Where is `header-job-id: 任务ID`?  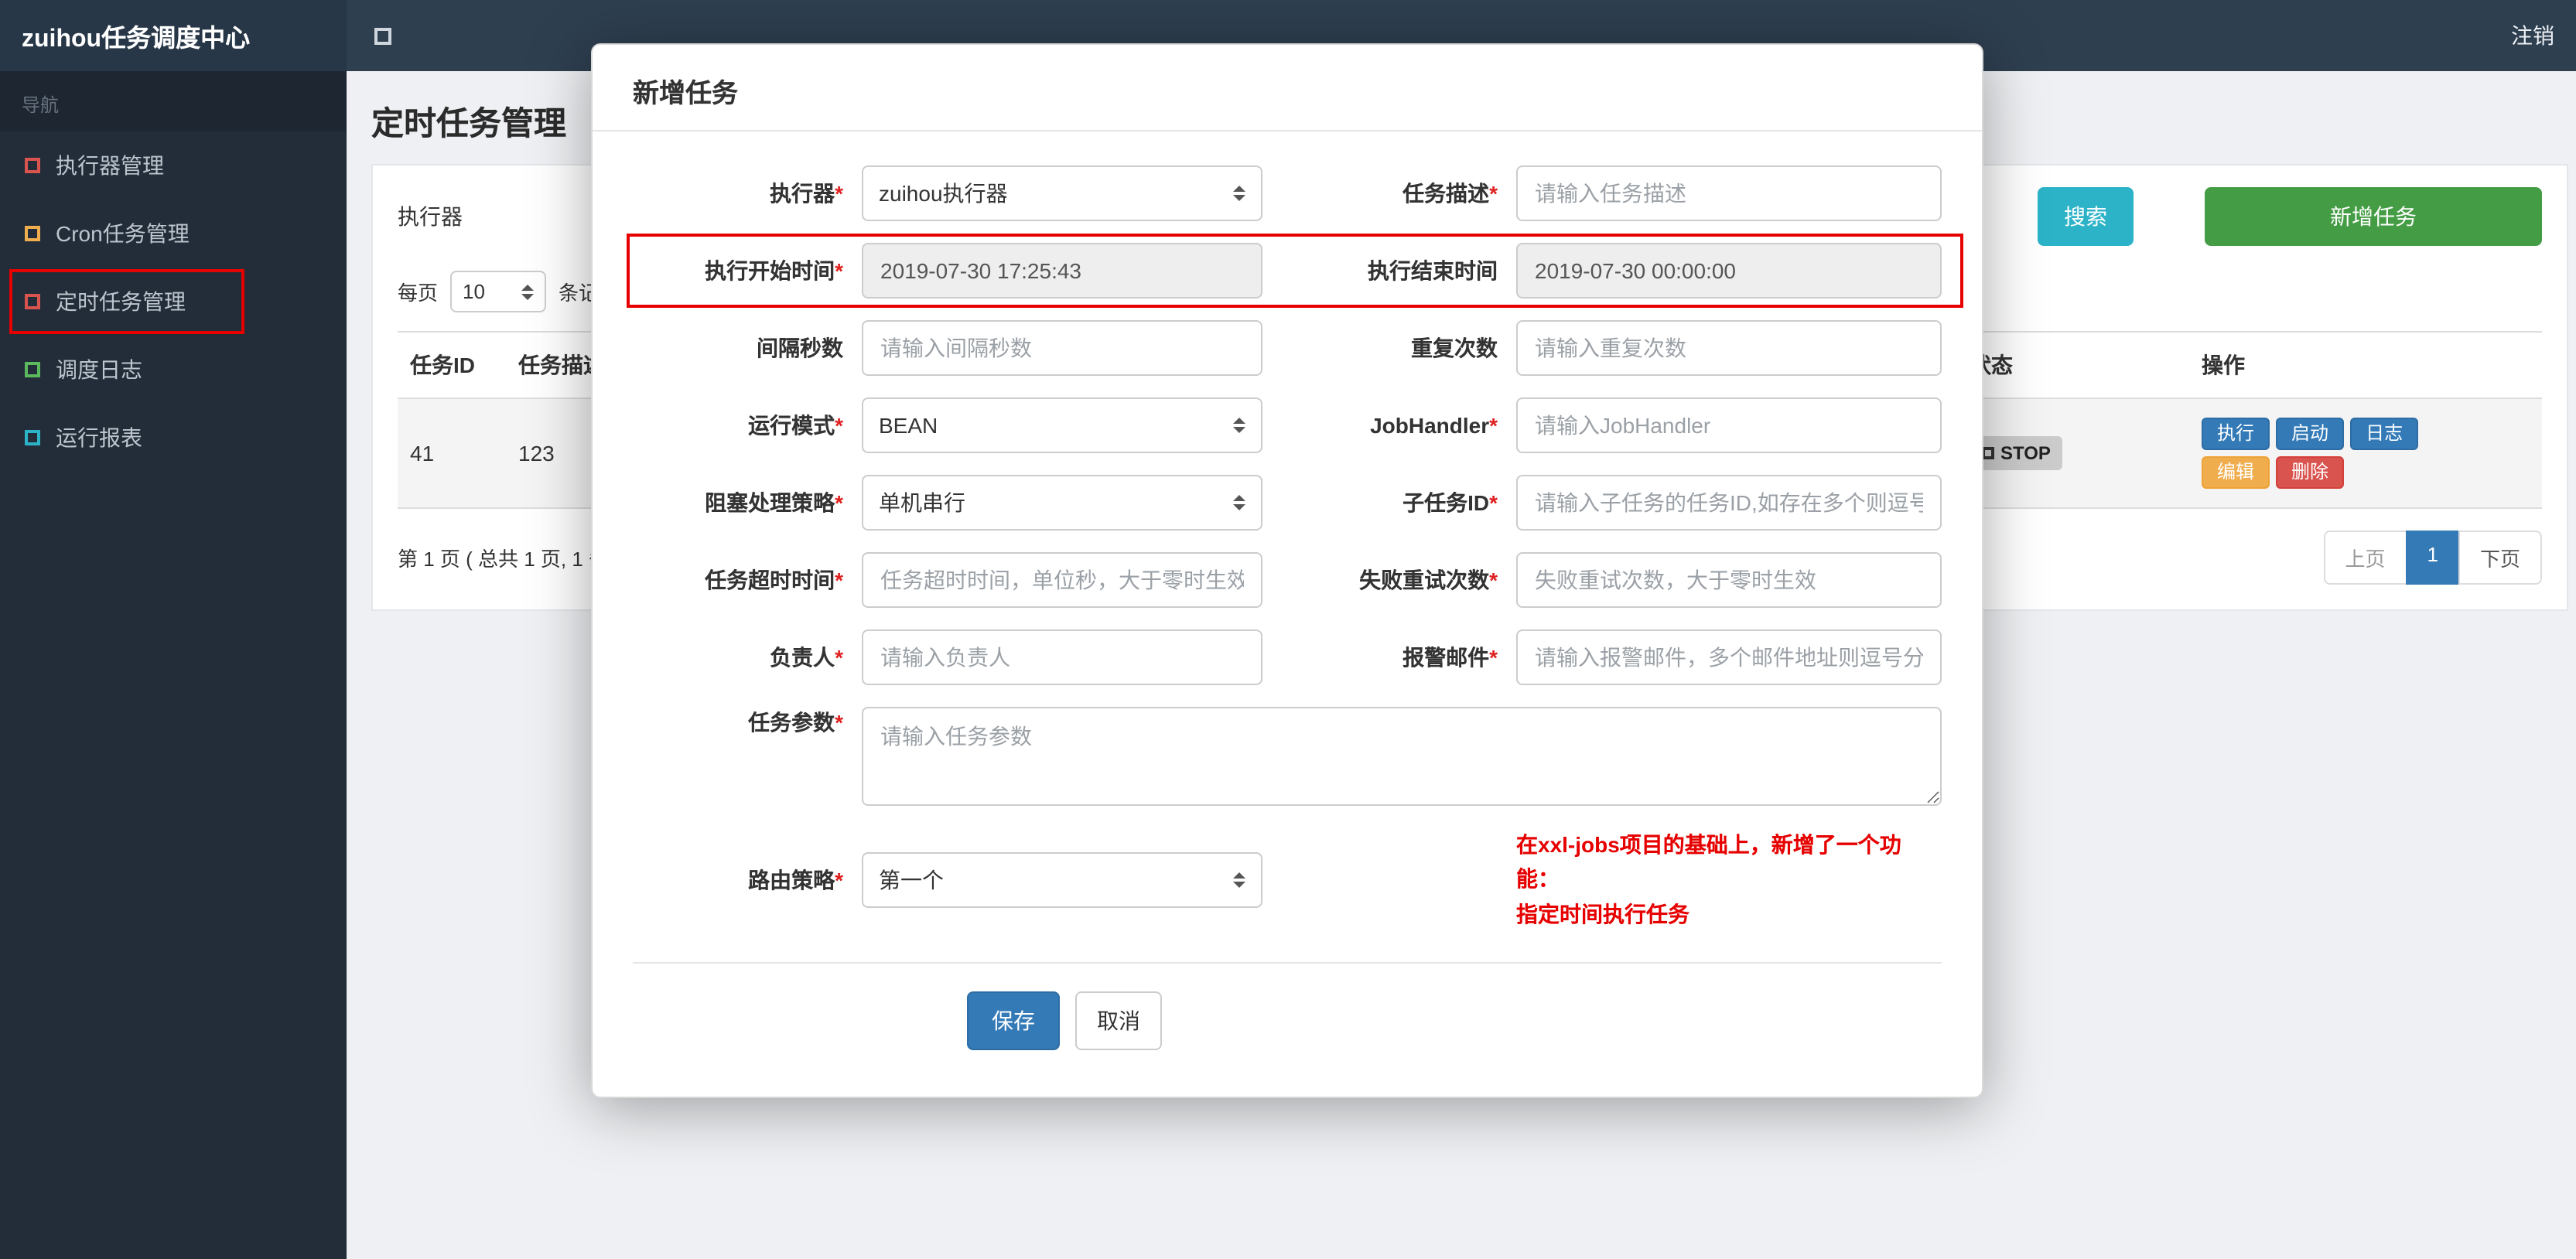
header-job-id: 任务ID is located at coordinates (452, 365).